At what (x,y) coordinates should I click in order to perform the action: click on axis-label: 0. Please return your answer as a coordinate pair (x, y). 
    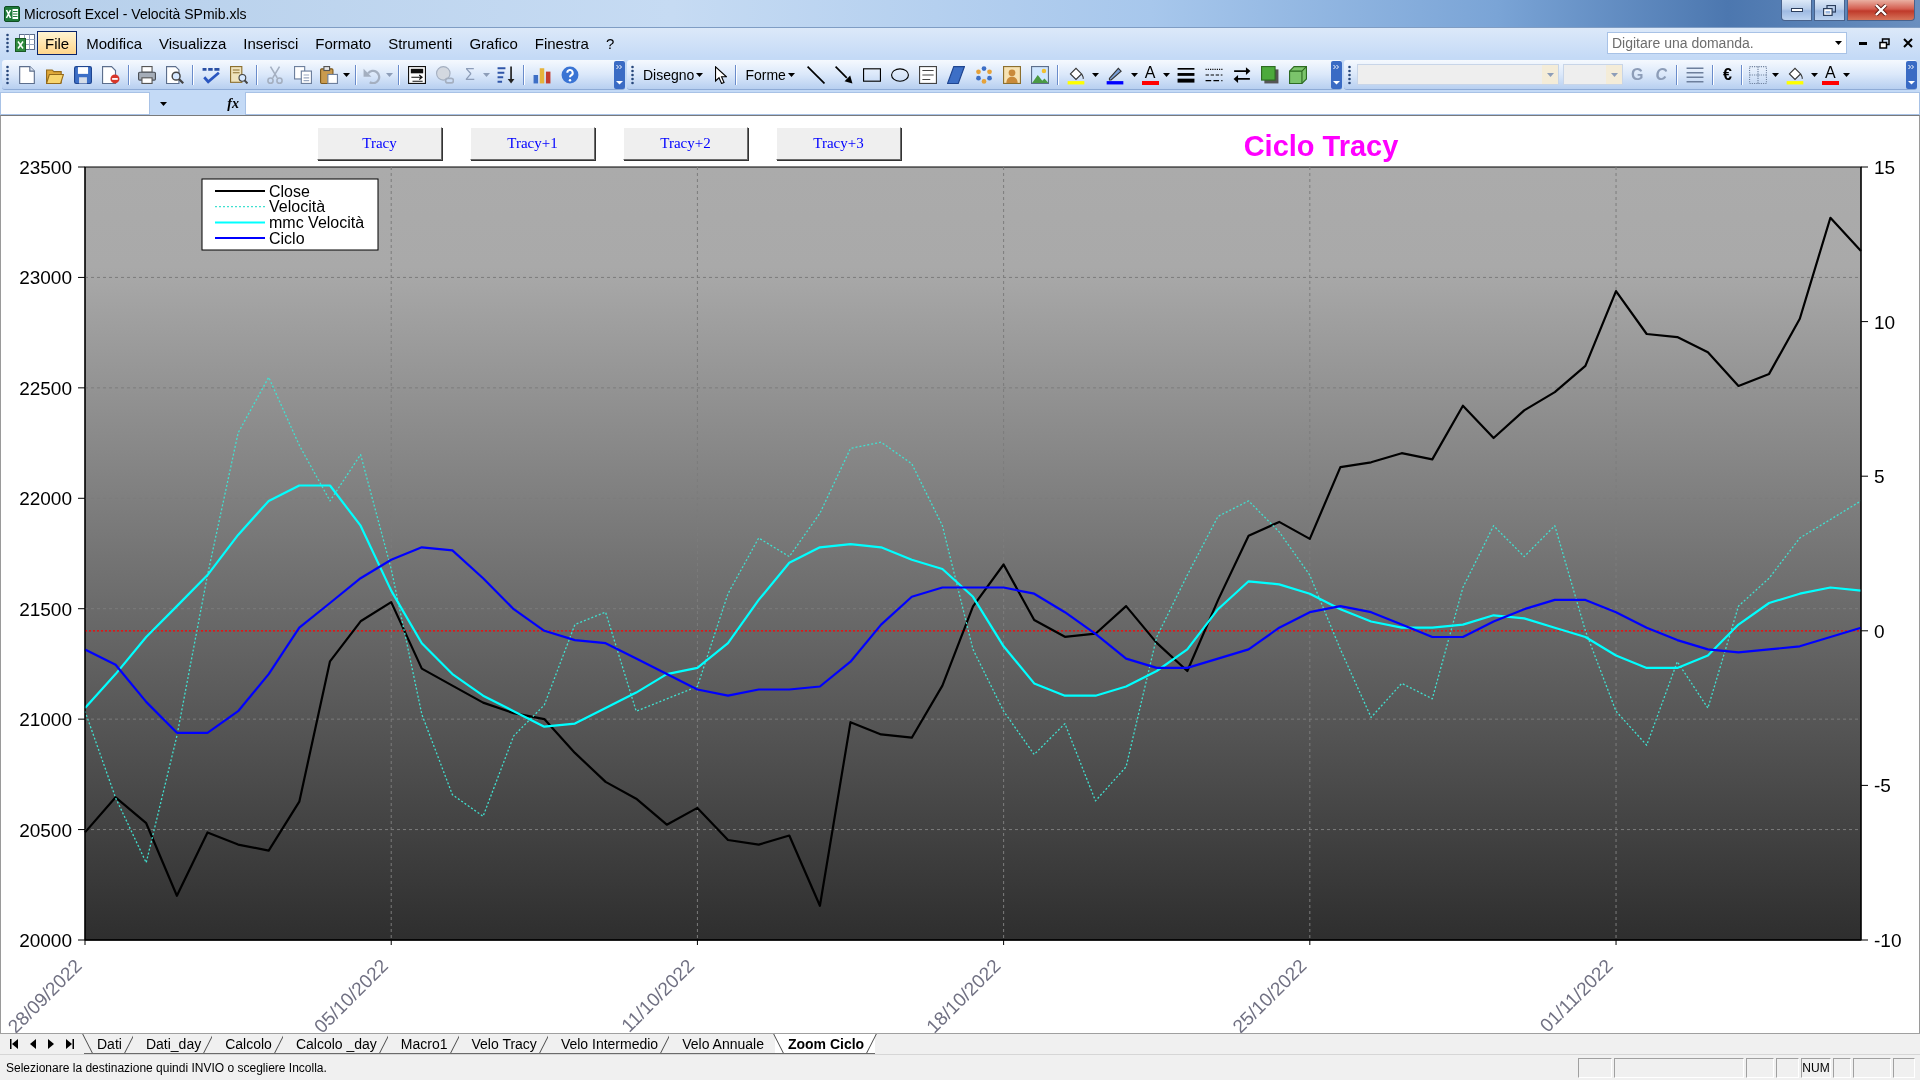
    Looking at the image, I should click on (1879, 631).